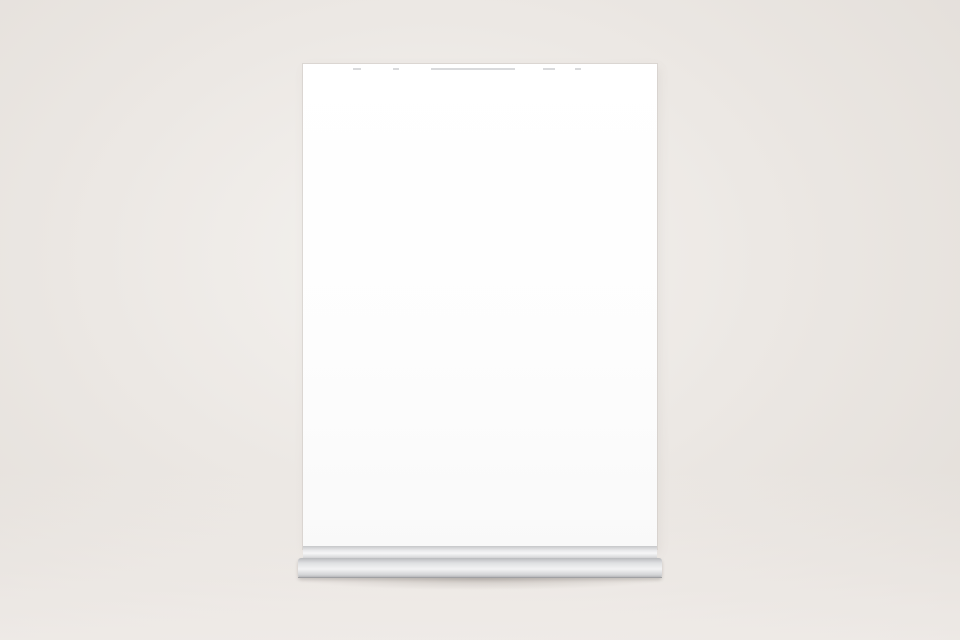 This screenshot has width=960, height=640. I want to click on acrylic-stand-base, so click(480, 562).